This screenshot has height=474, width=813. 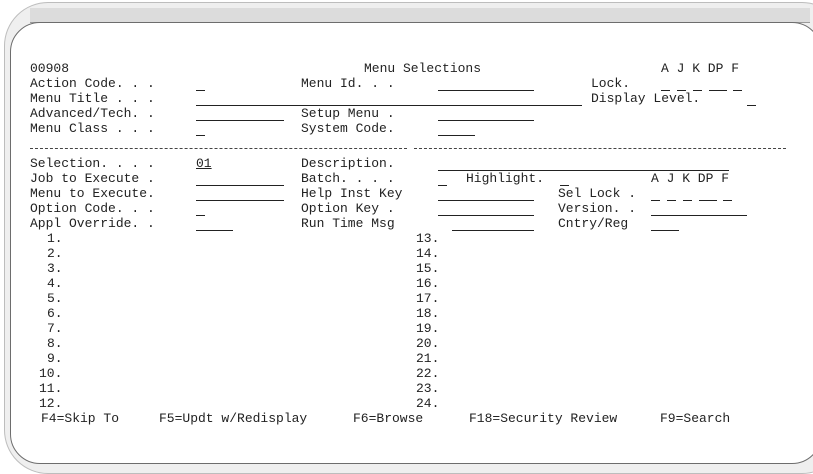 What do you see at coordinates (428, 238) in the screenshot?
I see `selection-number-right: 13.` at bounding box center [428, 238].